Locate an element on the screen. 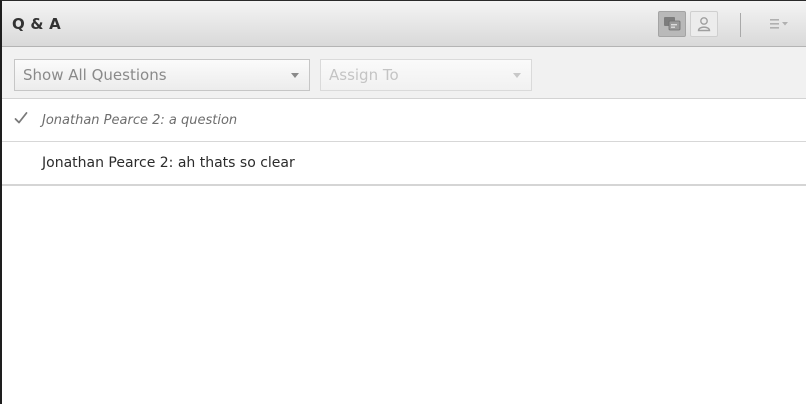 Image resolution: width=808 pixels, height=405 pixels. question-view-icon is located at coordinates (672, 24).